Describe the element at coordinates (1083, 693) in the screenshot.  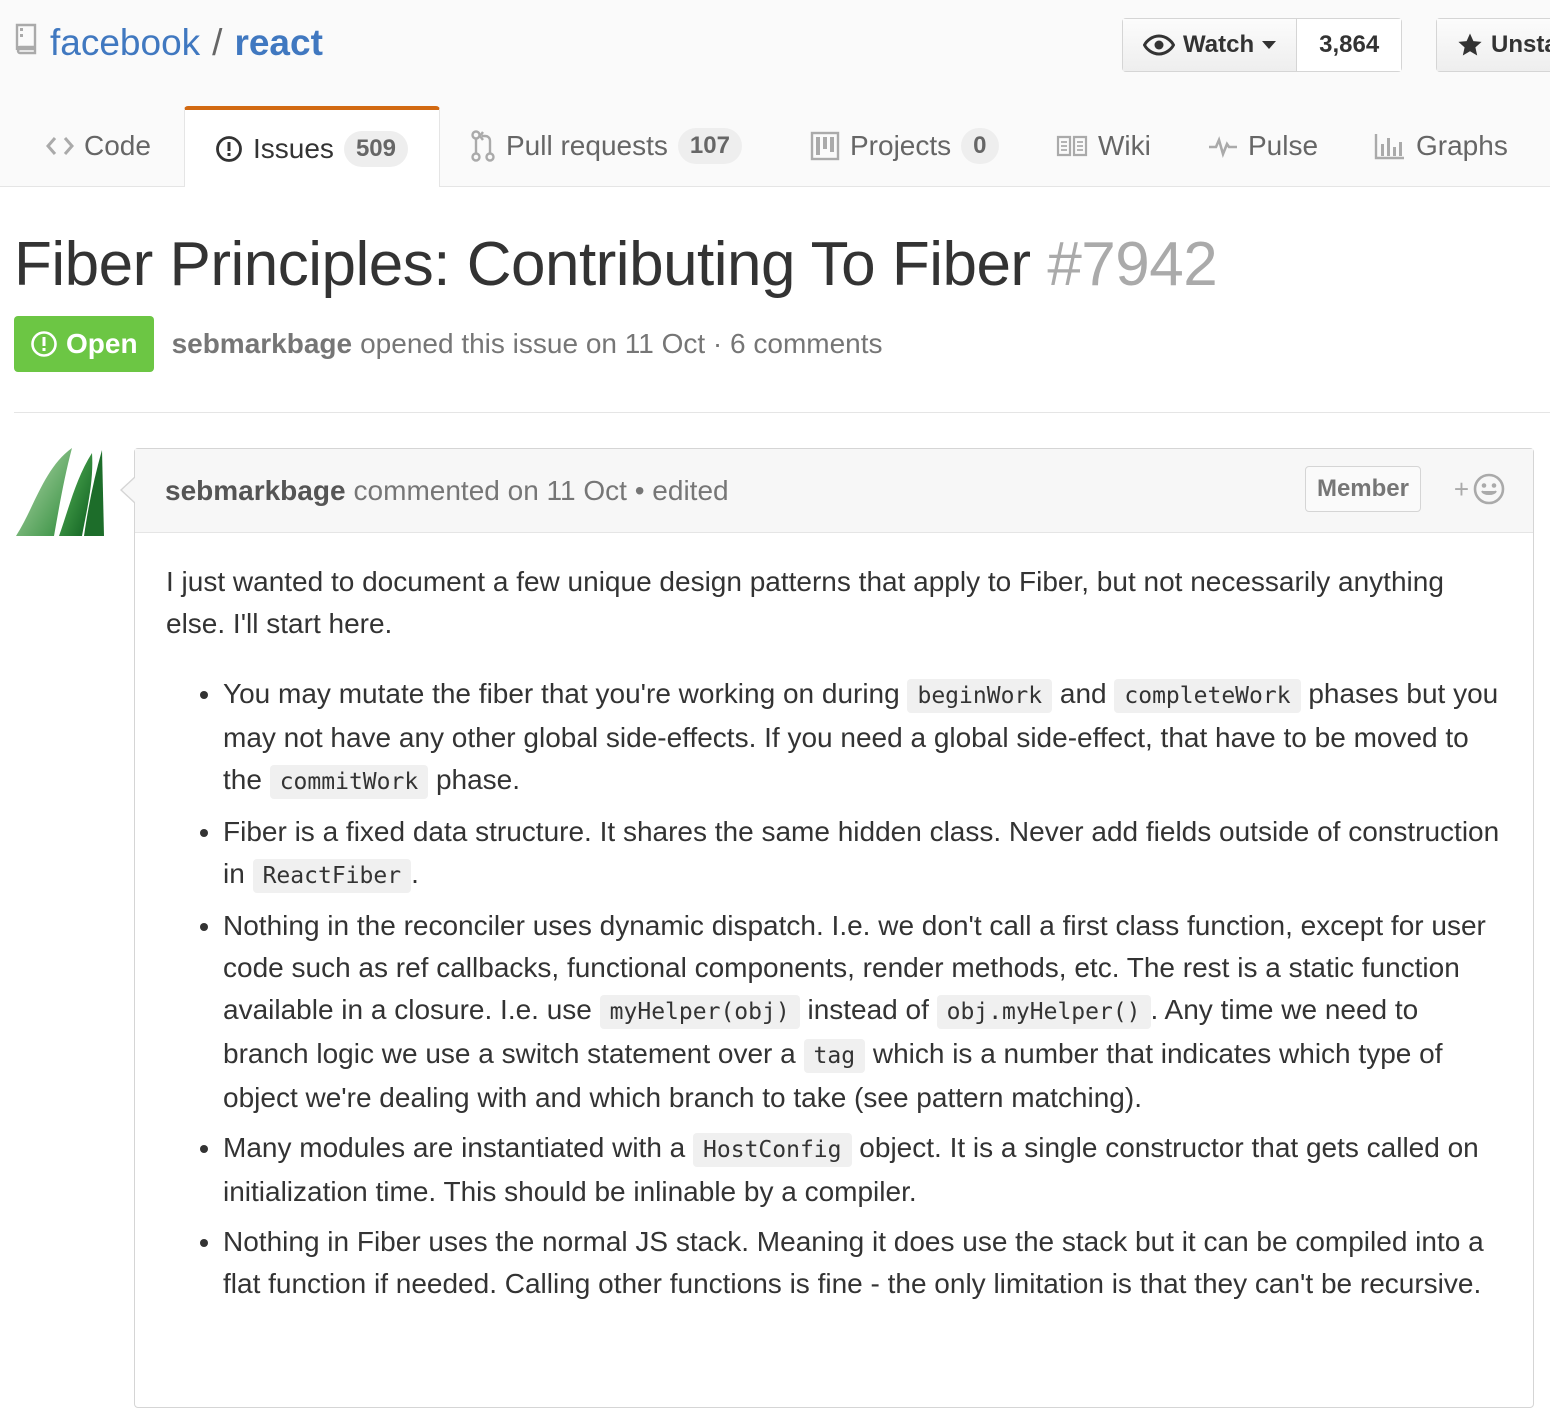
I see `list-item-text: and` at that location.